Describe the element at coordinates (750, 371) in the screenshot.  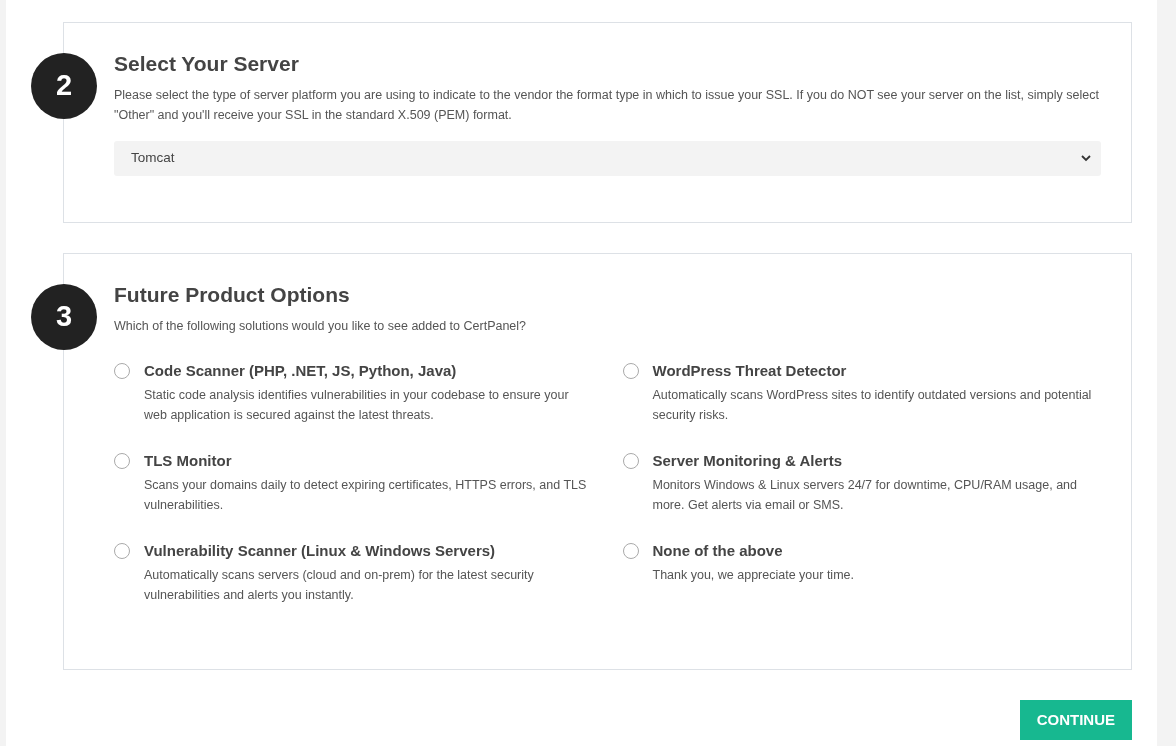
I see `option-title: WordPress Threat Detector` at that location.